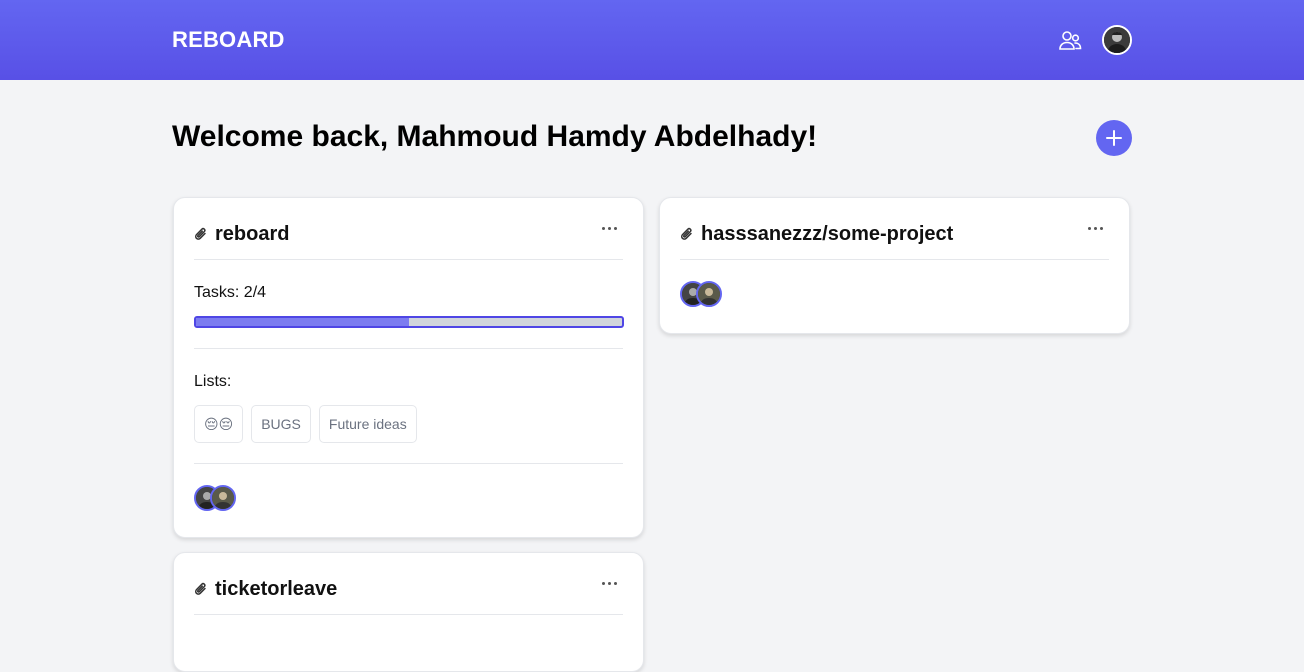 The height and width of the screenshot is (672, 1304). Describe the element at coordinates (408, 241) in the screenshot. I see `card-header: reboard` at that location.